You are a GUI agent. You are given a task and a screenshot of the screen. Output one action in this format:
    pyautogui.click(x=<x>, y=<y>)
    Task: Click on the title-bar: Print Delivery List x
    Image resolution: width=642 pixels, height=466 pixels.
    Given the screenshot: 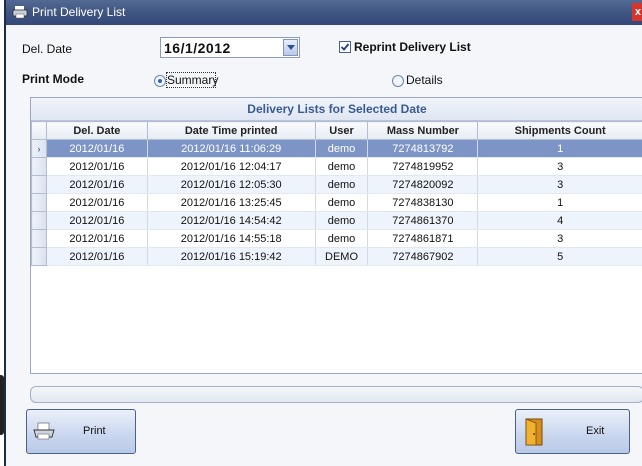 What is the action you would take?
    pyautogui.click(x=324, y=12)
    